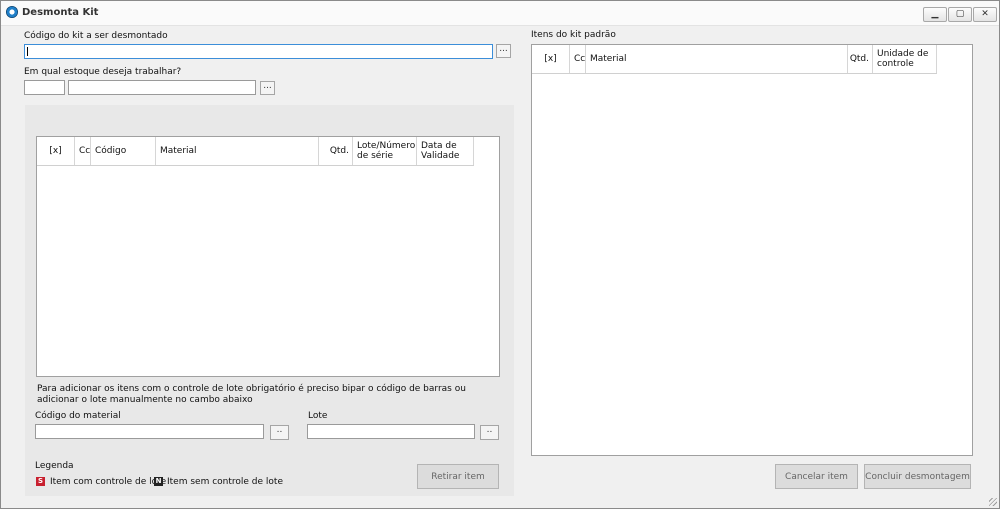 The height and width of the screenshot is (509, 1000). What do you see at coordinates (385, 151) in the screenshot?
I see `column-header-lot-serial: Lote/Número de série` at bounding box center [385, 151].